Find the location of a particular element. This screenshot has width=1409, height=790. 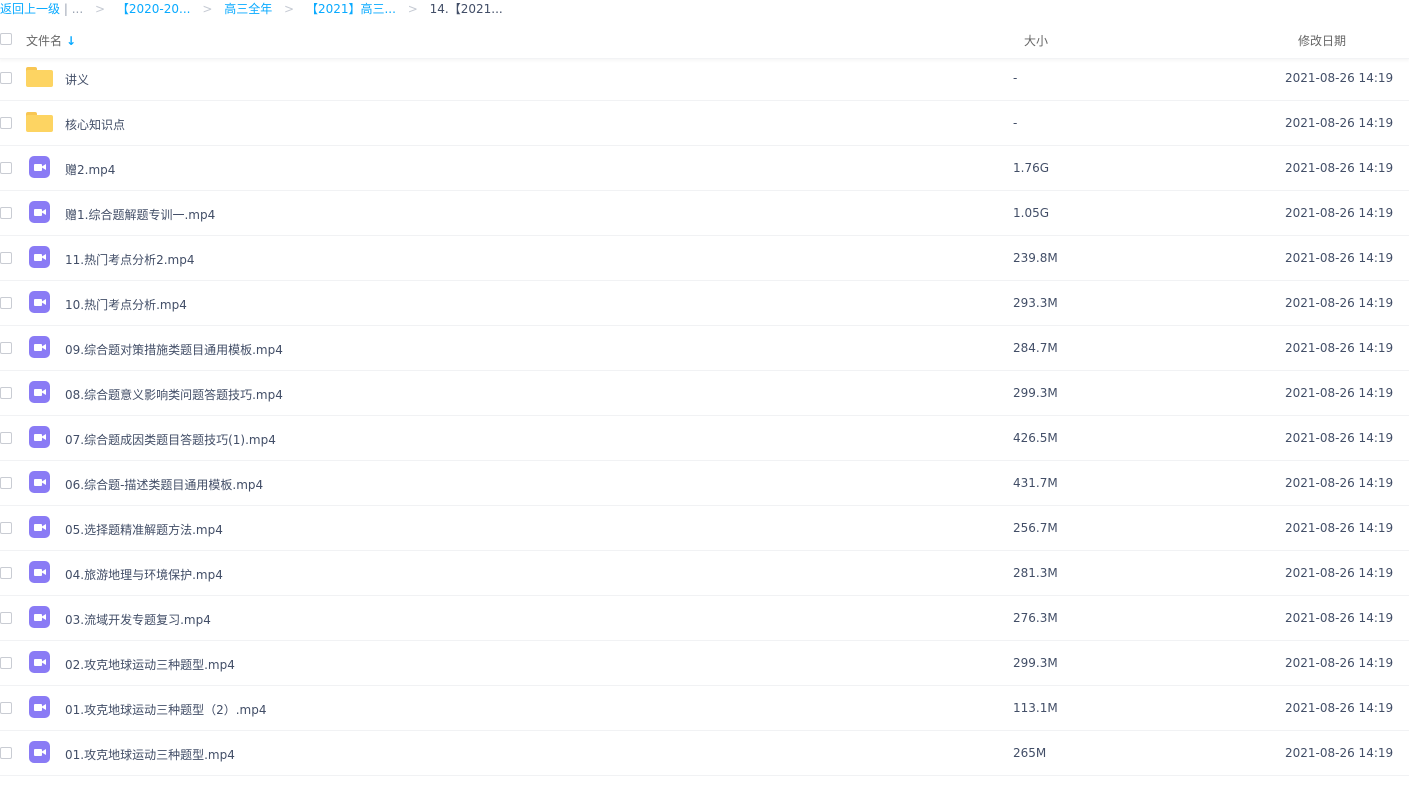

file-list-header: 文件名 ↓ 大小 修改日期 is located at coordinates (704, 39).